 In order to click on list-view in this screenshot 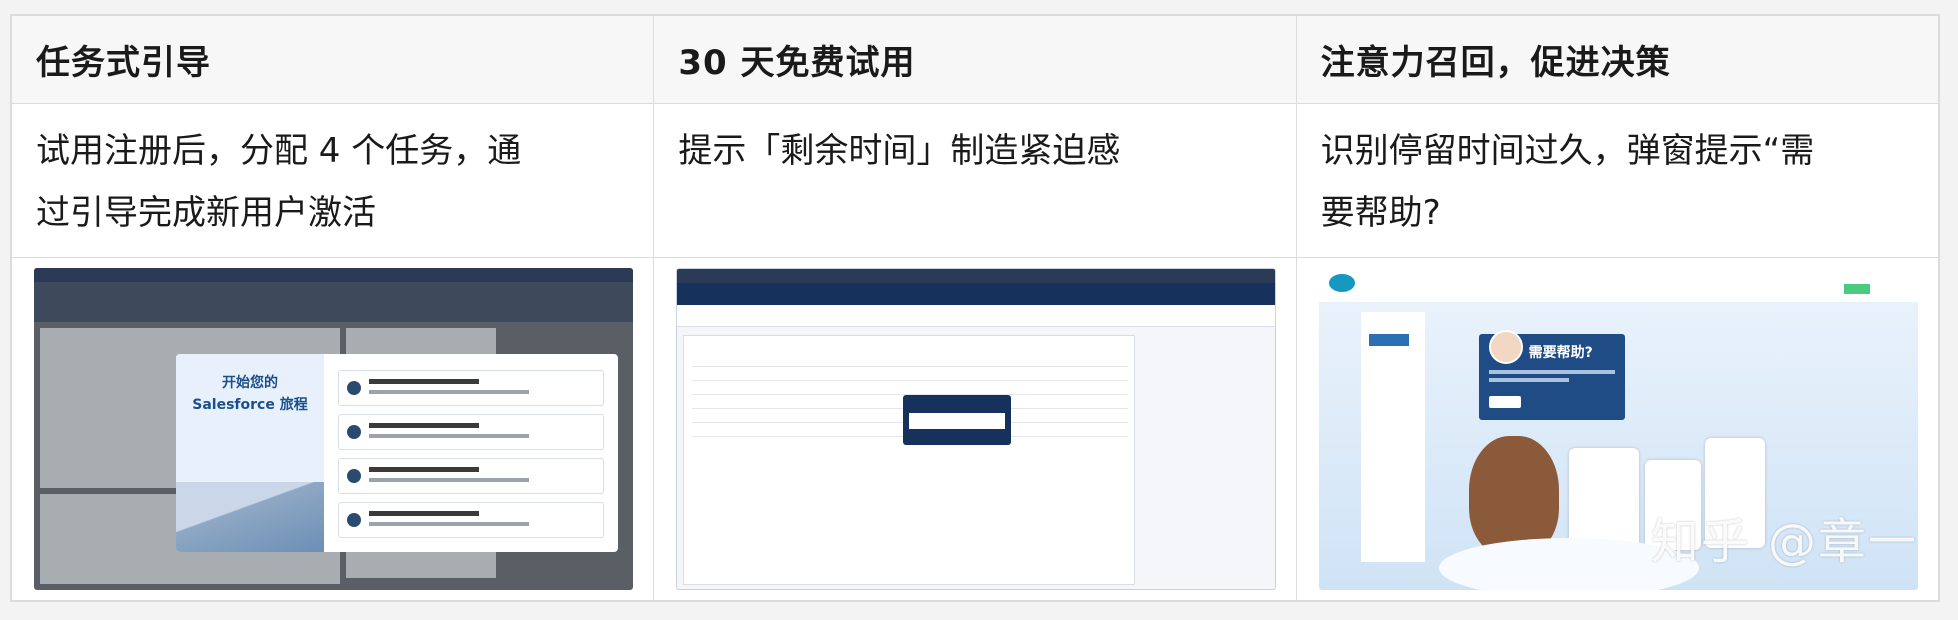, I will do `click(909, 460)`.